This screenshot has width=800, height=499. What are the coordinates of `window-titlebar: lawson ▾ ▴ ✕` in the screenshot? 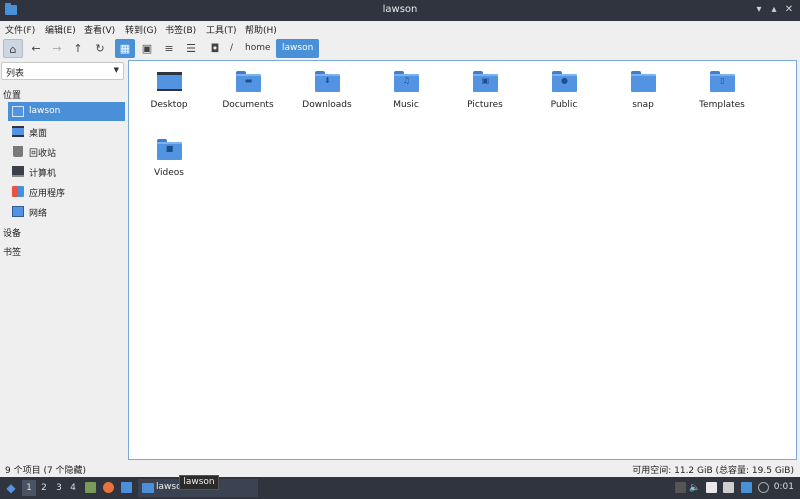 It's located at (400, 10).